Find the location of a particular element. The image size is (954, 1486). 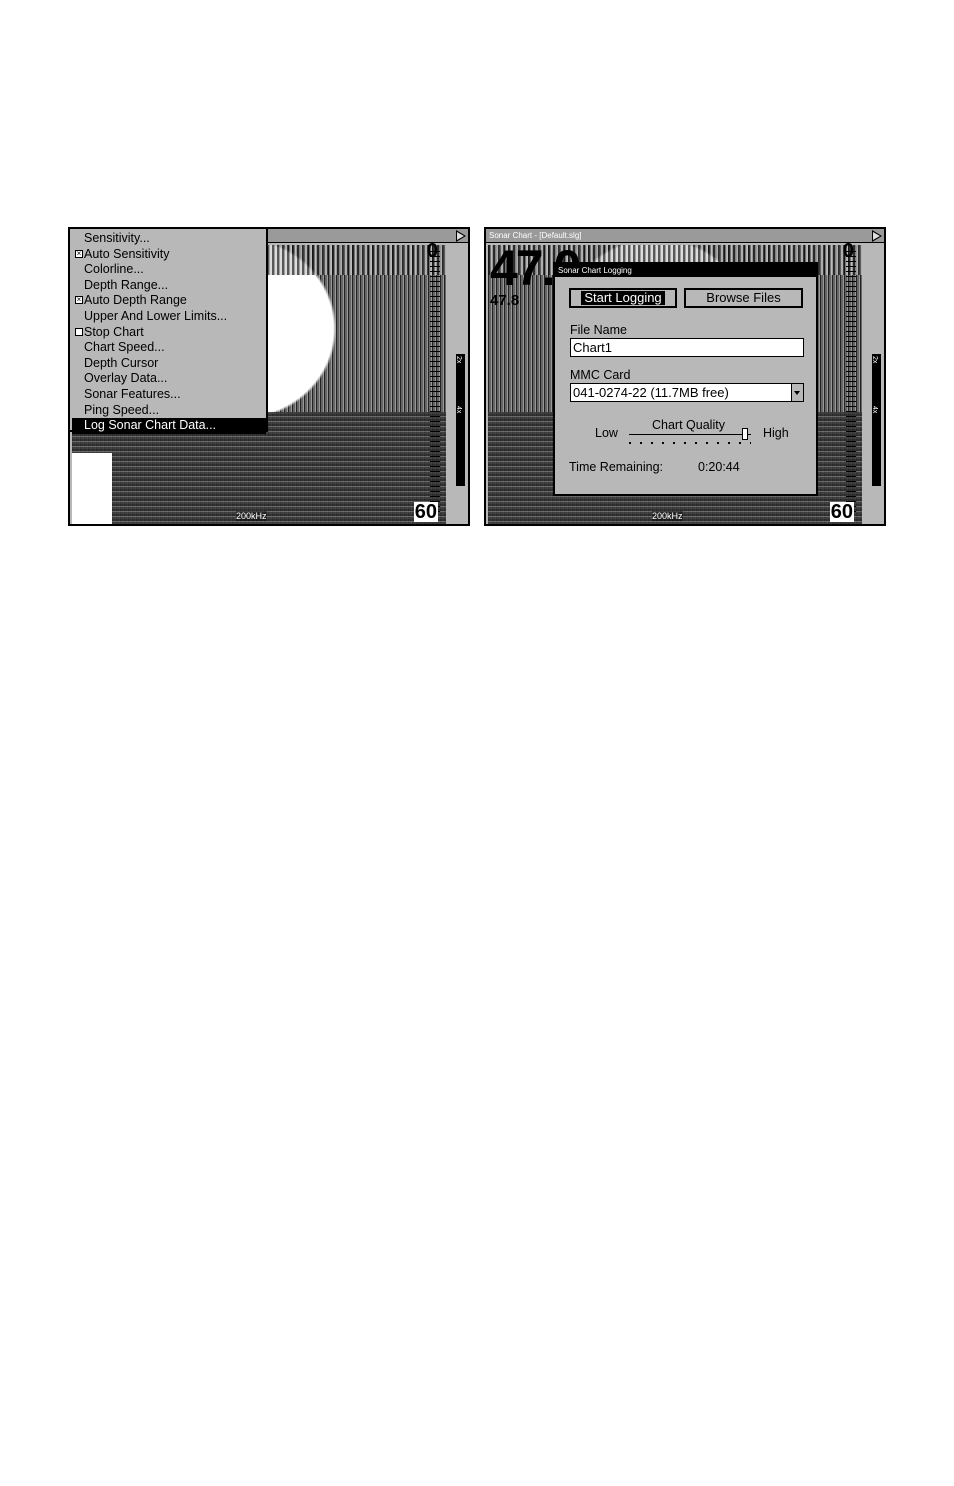

chevron-down-icon is located at coordinates (797, 392).